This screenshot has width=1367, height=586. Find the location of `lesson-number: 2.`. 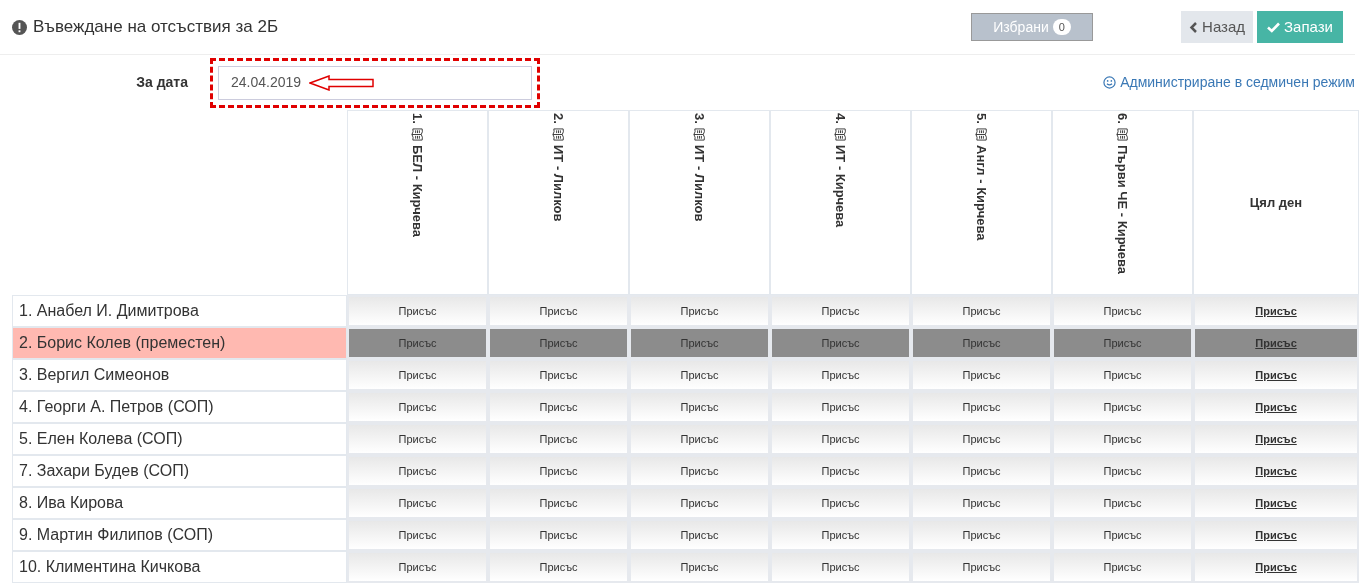

lesson-number: 2. is located at coordinates (559, 118).